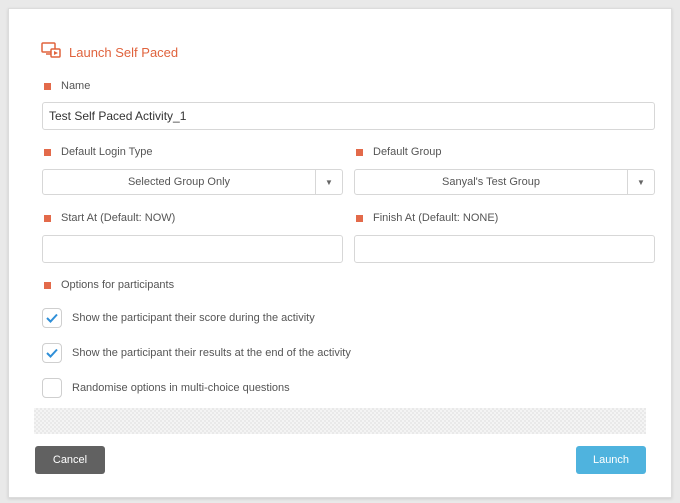 This screenshot has width=680, height=503. What do you see at coordinates (611, 460) in the screenshot?
I see `launch-button: Launch` at bounding box center [611, 460].